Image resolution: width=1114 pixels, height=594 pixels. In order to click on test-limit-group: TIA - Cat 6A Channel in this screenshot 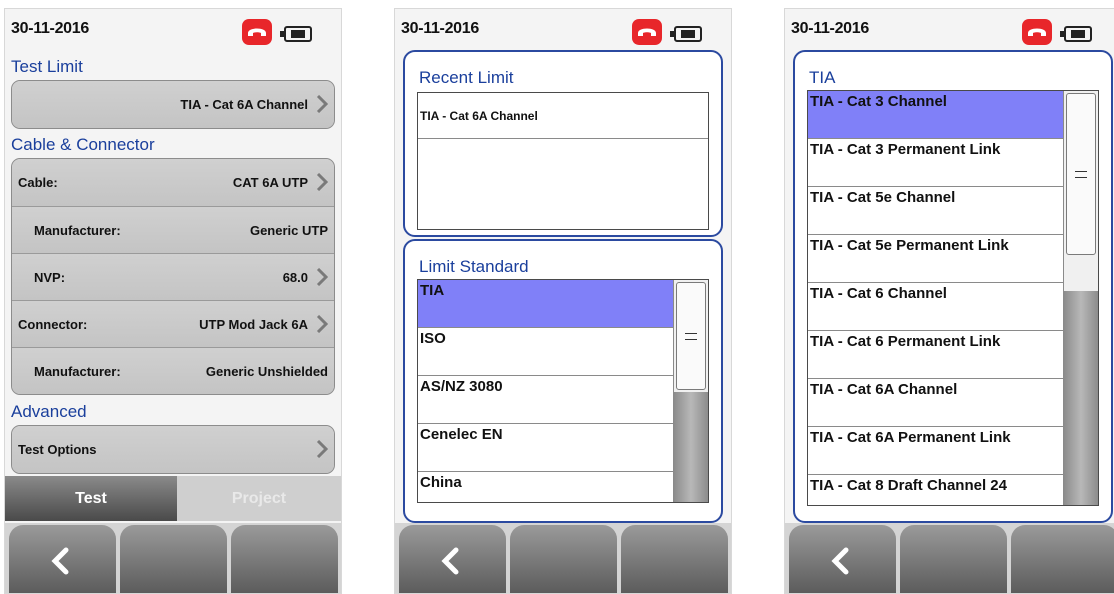, I will do `click(173, 104)`.